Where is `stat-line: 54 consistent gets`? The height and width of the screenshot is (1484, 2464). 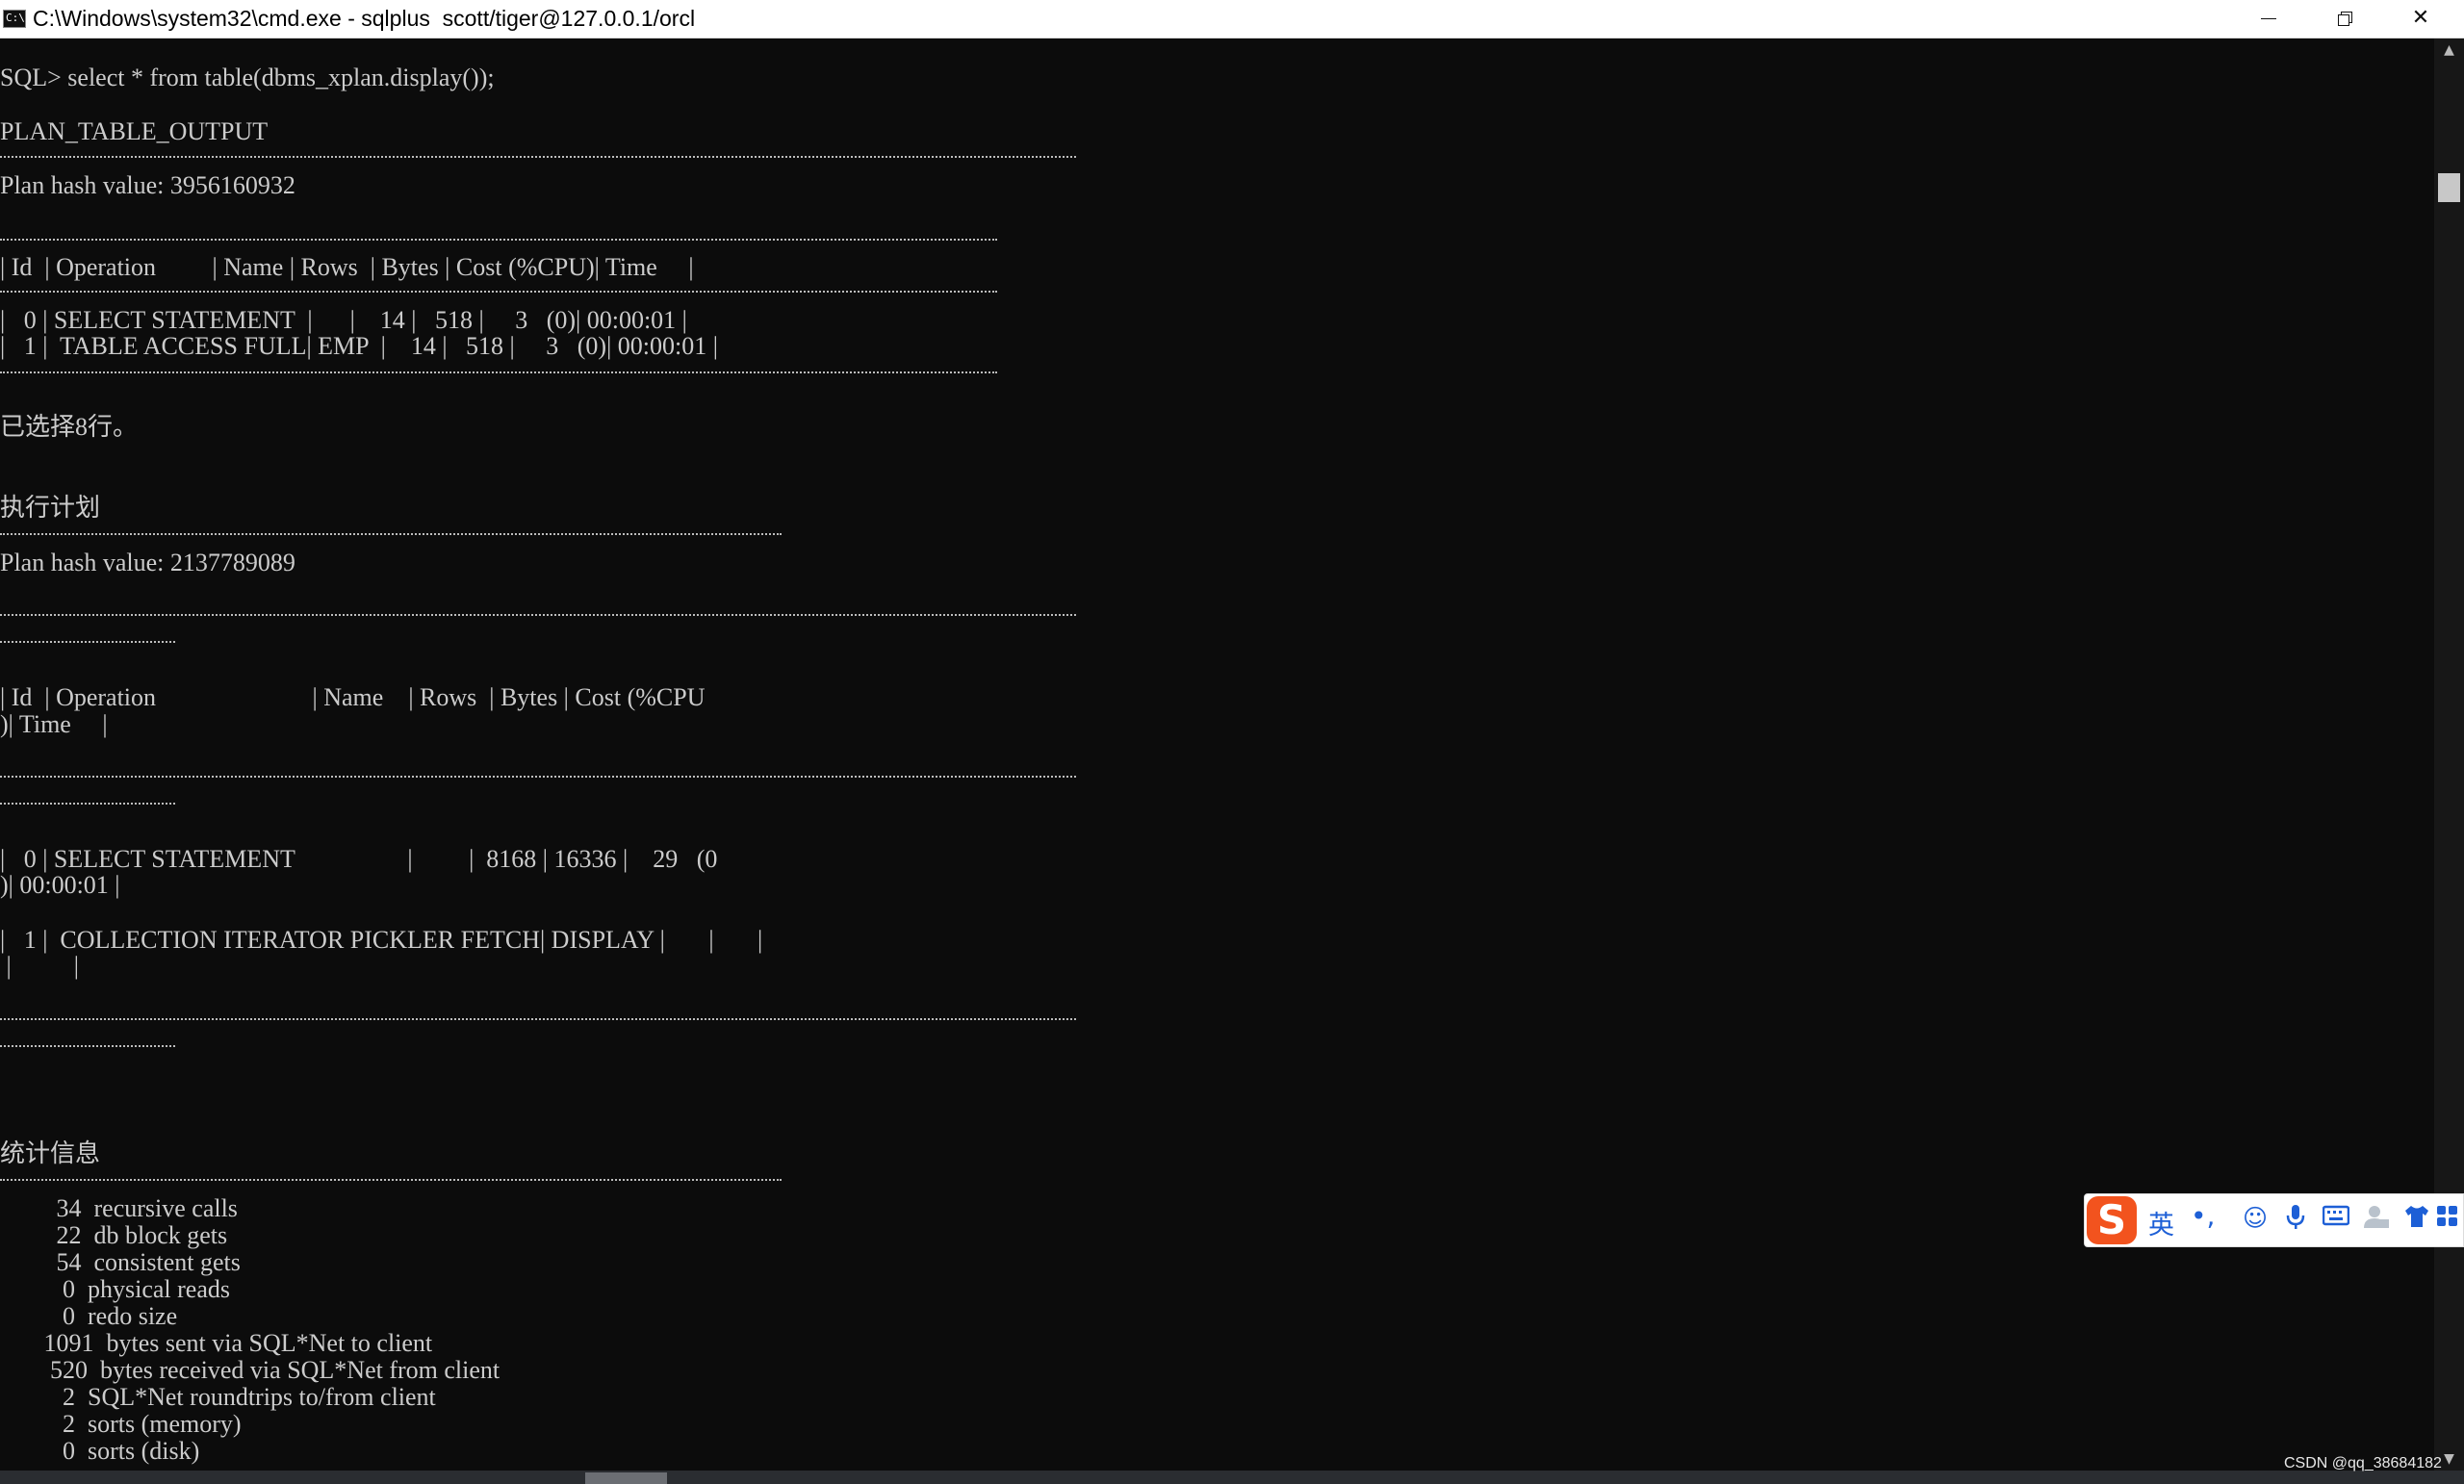
stat-line: 54 consistent gets is located at coordinates (120, 1262).